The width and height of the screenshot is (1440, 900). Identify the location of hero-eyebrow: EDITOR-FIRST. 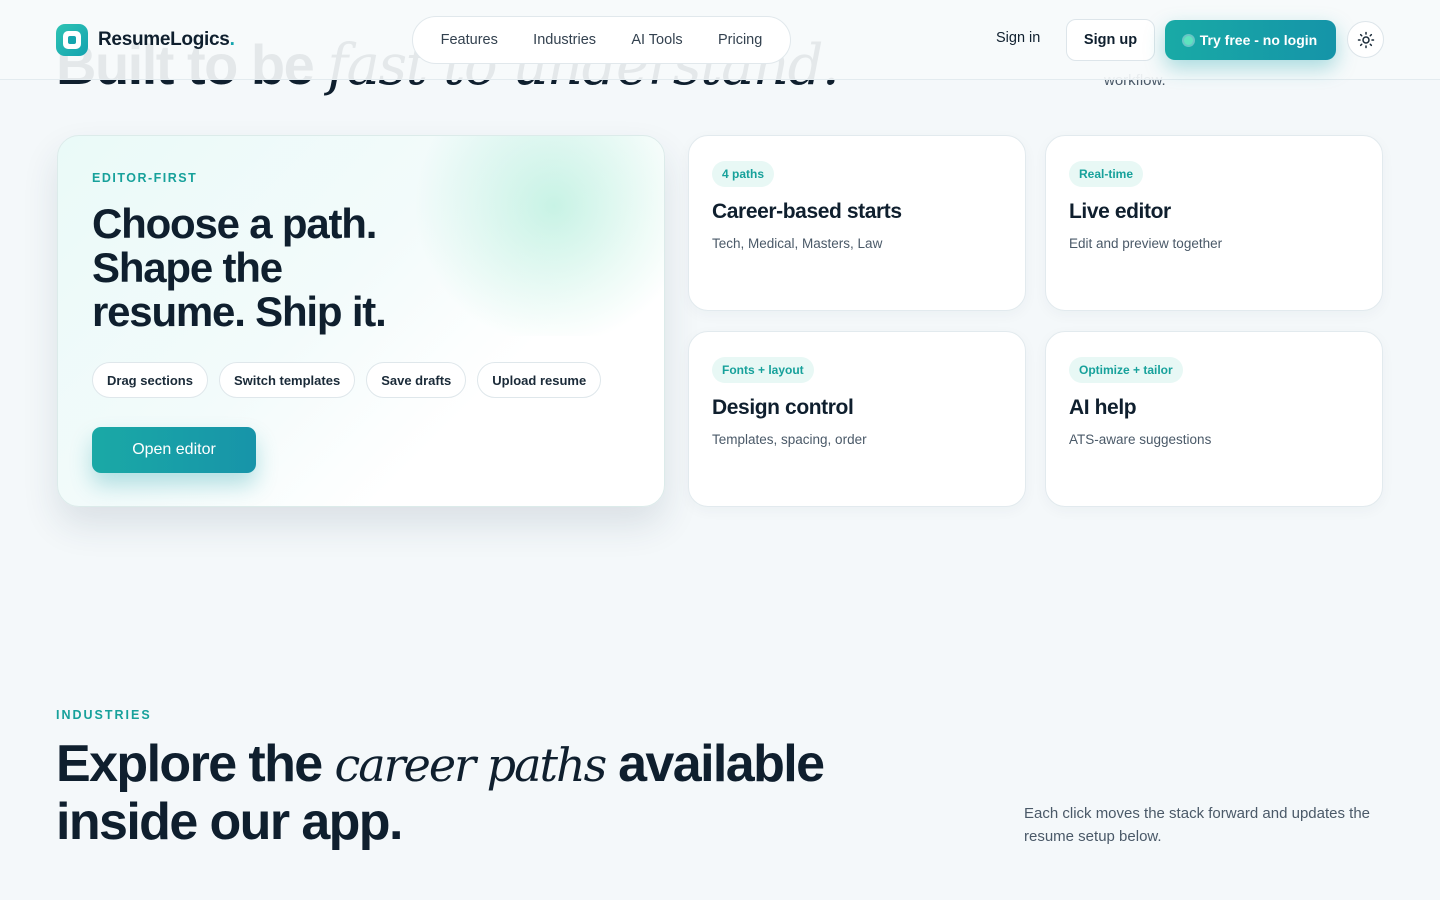
(145, 178).